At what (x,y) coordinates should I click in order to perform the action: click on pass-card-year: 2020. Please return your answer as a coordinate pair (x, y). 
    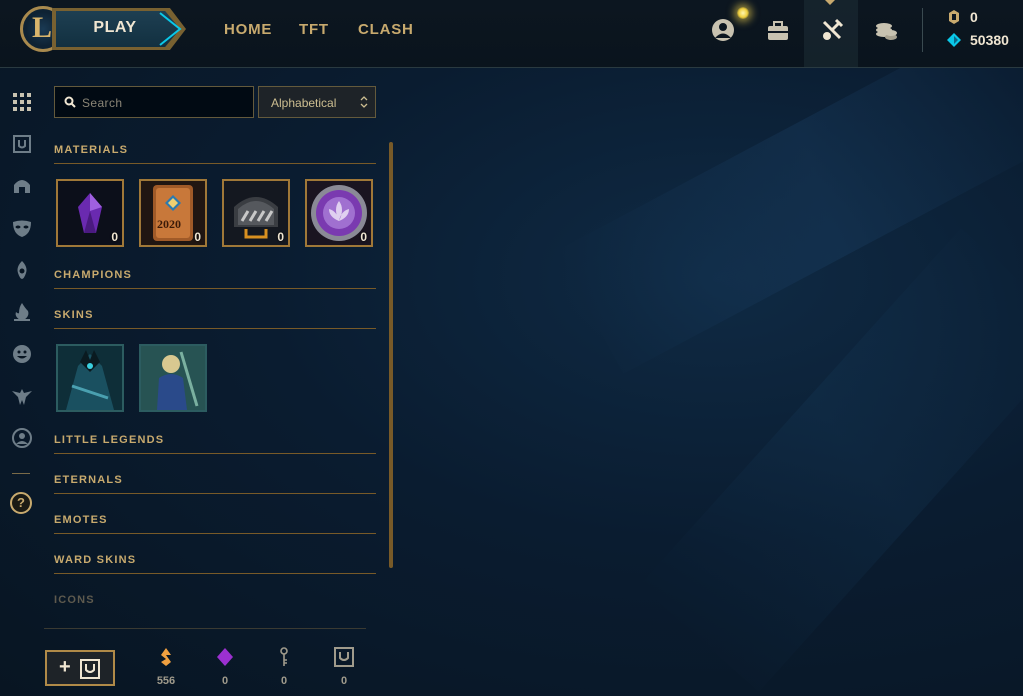
    Looking at the image, I should click on (169, 224).